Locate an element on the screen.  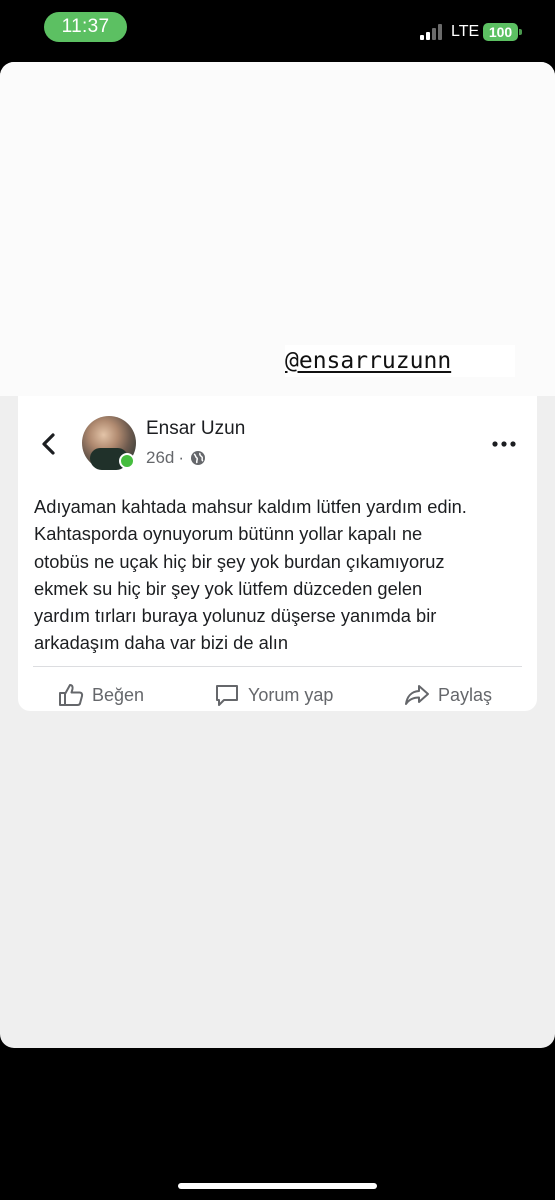
home-indicator is located at coordinates (277, 1186).